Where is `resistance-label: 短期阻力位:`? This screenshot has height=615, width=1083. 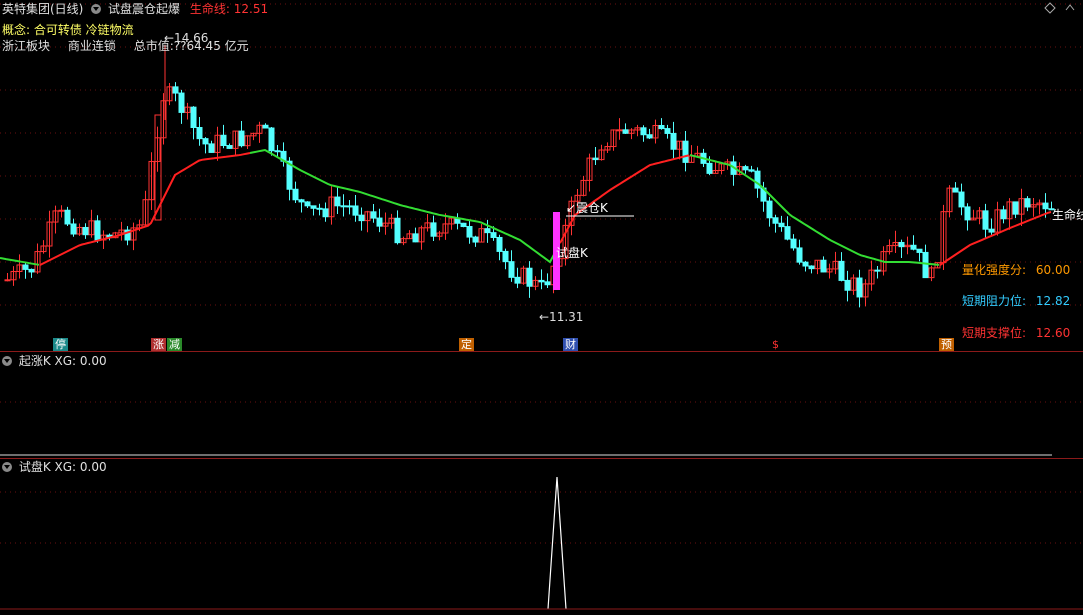
resistance-label: 短期阻力位: is located at coordinates (994, 301).